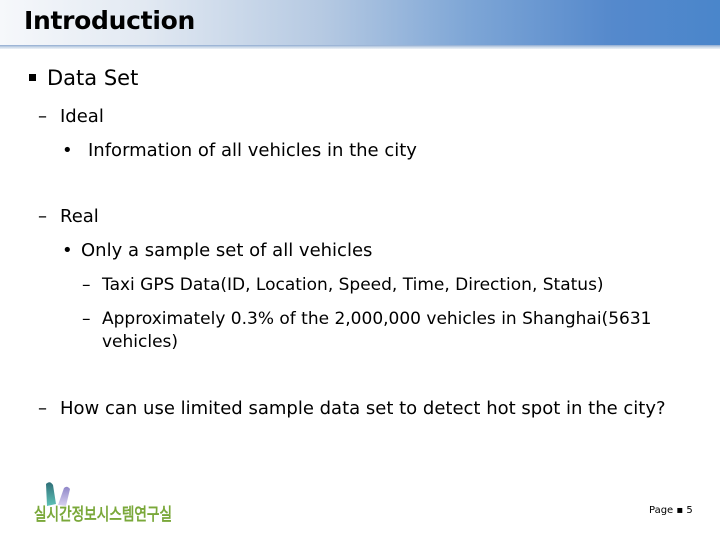 This screenshot has height=540, width=720. I want to click on page-value: 5, so click(689, 510).